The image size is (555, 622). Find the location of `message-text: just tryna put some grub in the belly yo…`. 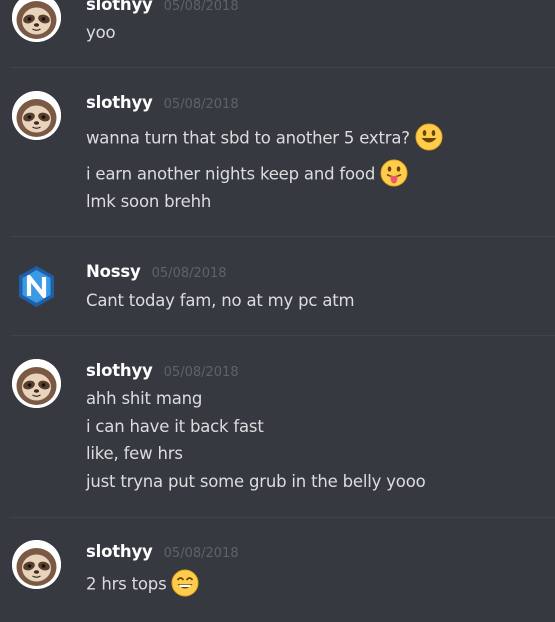

message-text: just tryna put some grub in the belly yo… is located at coordinates (256, 481).